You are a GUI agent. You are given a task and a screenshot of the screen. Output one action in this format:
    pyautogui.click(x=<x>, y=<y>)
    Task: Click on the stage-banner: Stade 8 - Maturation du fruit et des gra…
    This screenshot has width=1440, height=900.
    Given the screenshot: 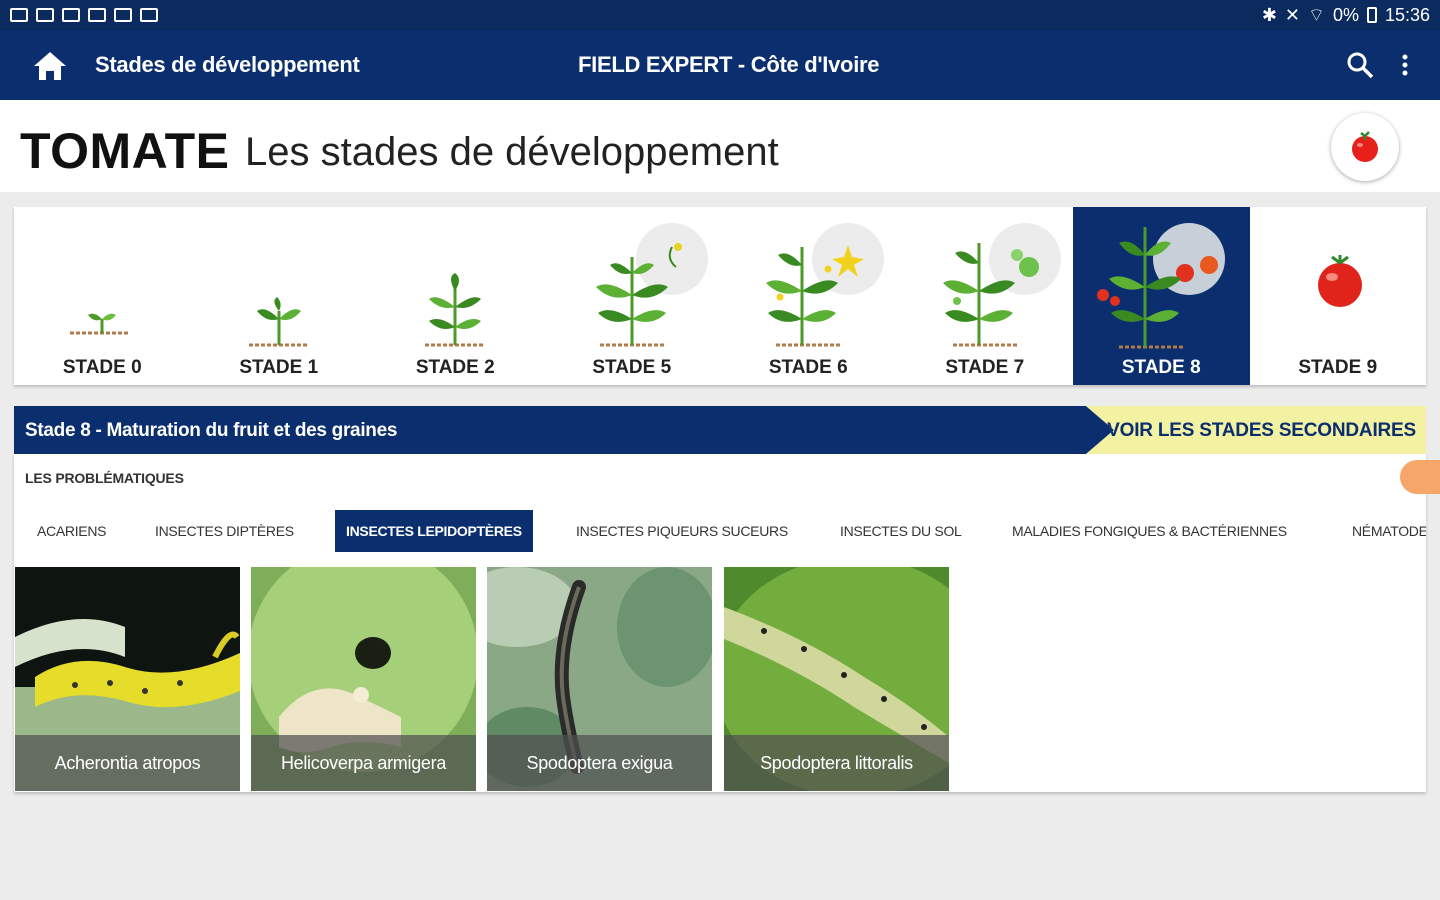 What is the action you would take?
    pyautogui.click(x=720, y=430)
    